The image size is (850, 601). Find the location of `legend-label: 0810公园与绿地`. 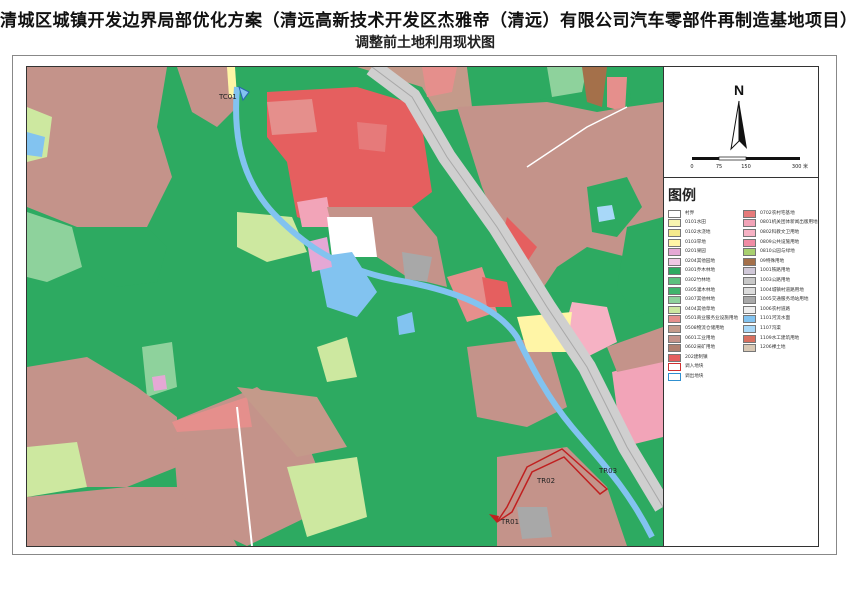

legend-label: 0810公园与绿地 is located at coordinates (777, 252).